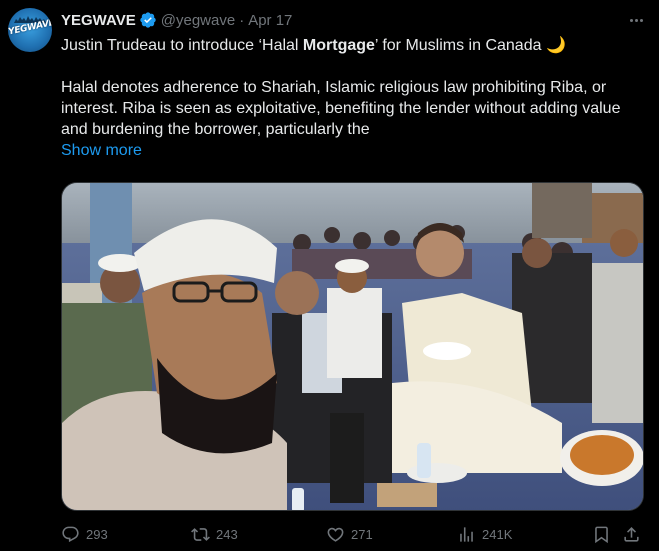  I want to click on like-icon, so click(335, 534).